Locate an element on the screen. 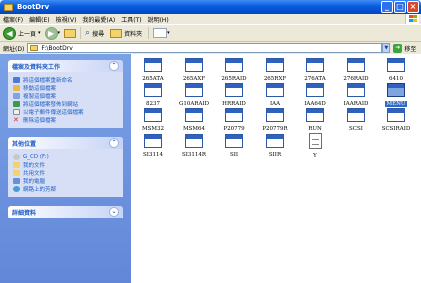 The width and height of the screenshot is (421, 283). expand-chevron-icon: ⌄ is located at coordinates (114, 212).